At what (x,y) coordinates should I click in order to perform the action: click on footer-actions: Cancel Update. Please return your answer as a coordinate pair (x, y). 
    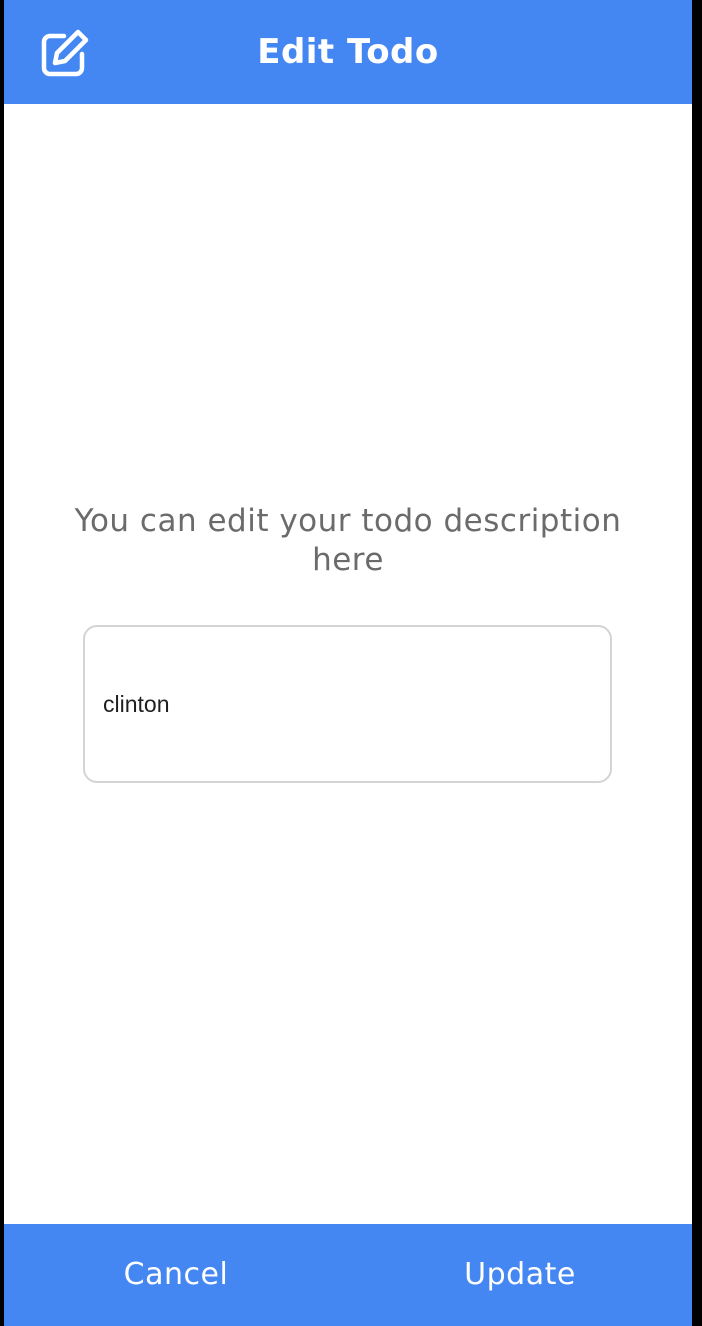
    Looking at the image, I should click on (348, 1275).